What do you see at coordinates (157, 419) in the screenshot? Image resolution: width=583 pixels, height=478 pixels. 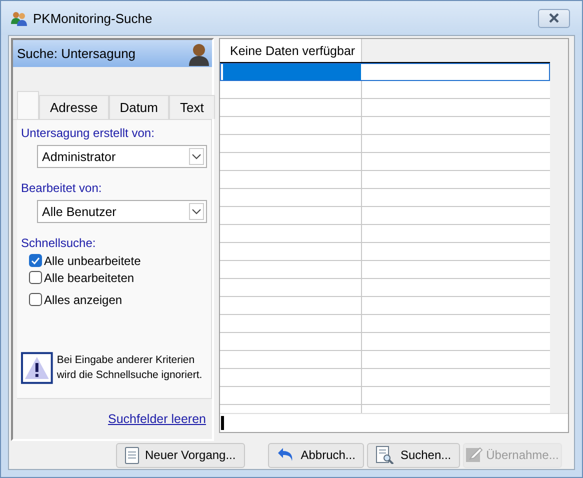 I see `clear-fields-link: Suchfelder leeren` at bounding box center [157, 419].